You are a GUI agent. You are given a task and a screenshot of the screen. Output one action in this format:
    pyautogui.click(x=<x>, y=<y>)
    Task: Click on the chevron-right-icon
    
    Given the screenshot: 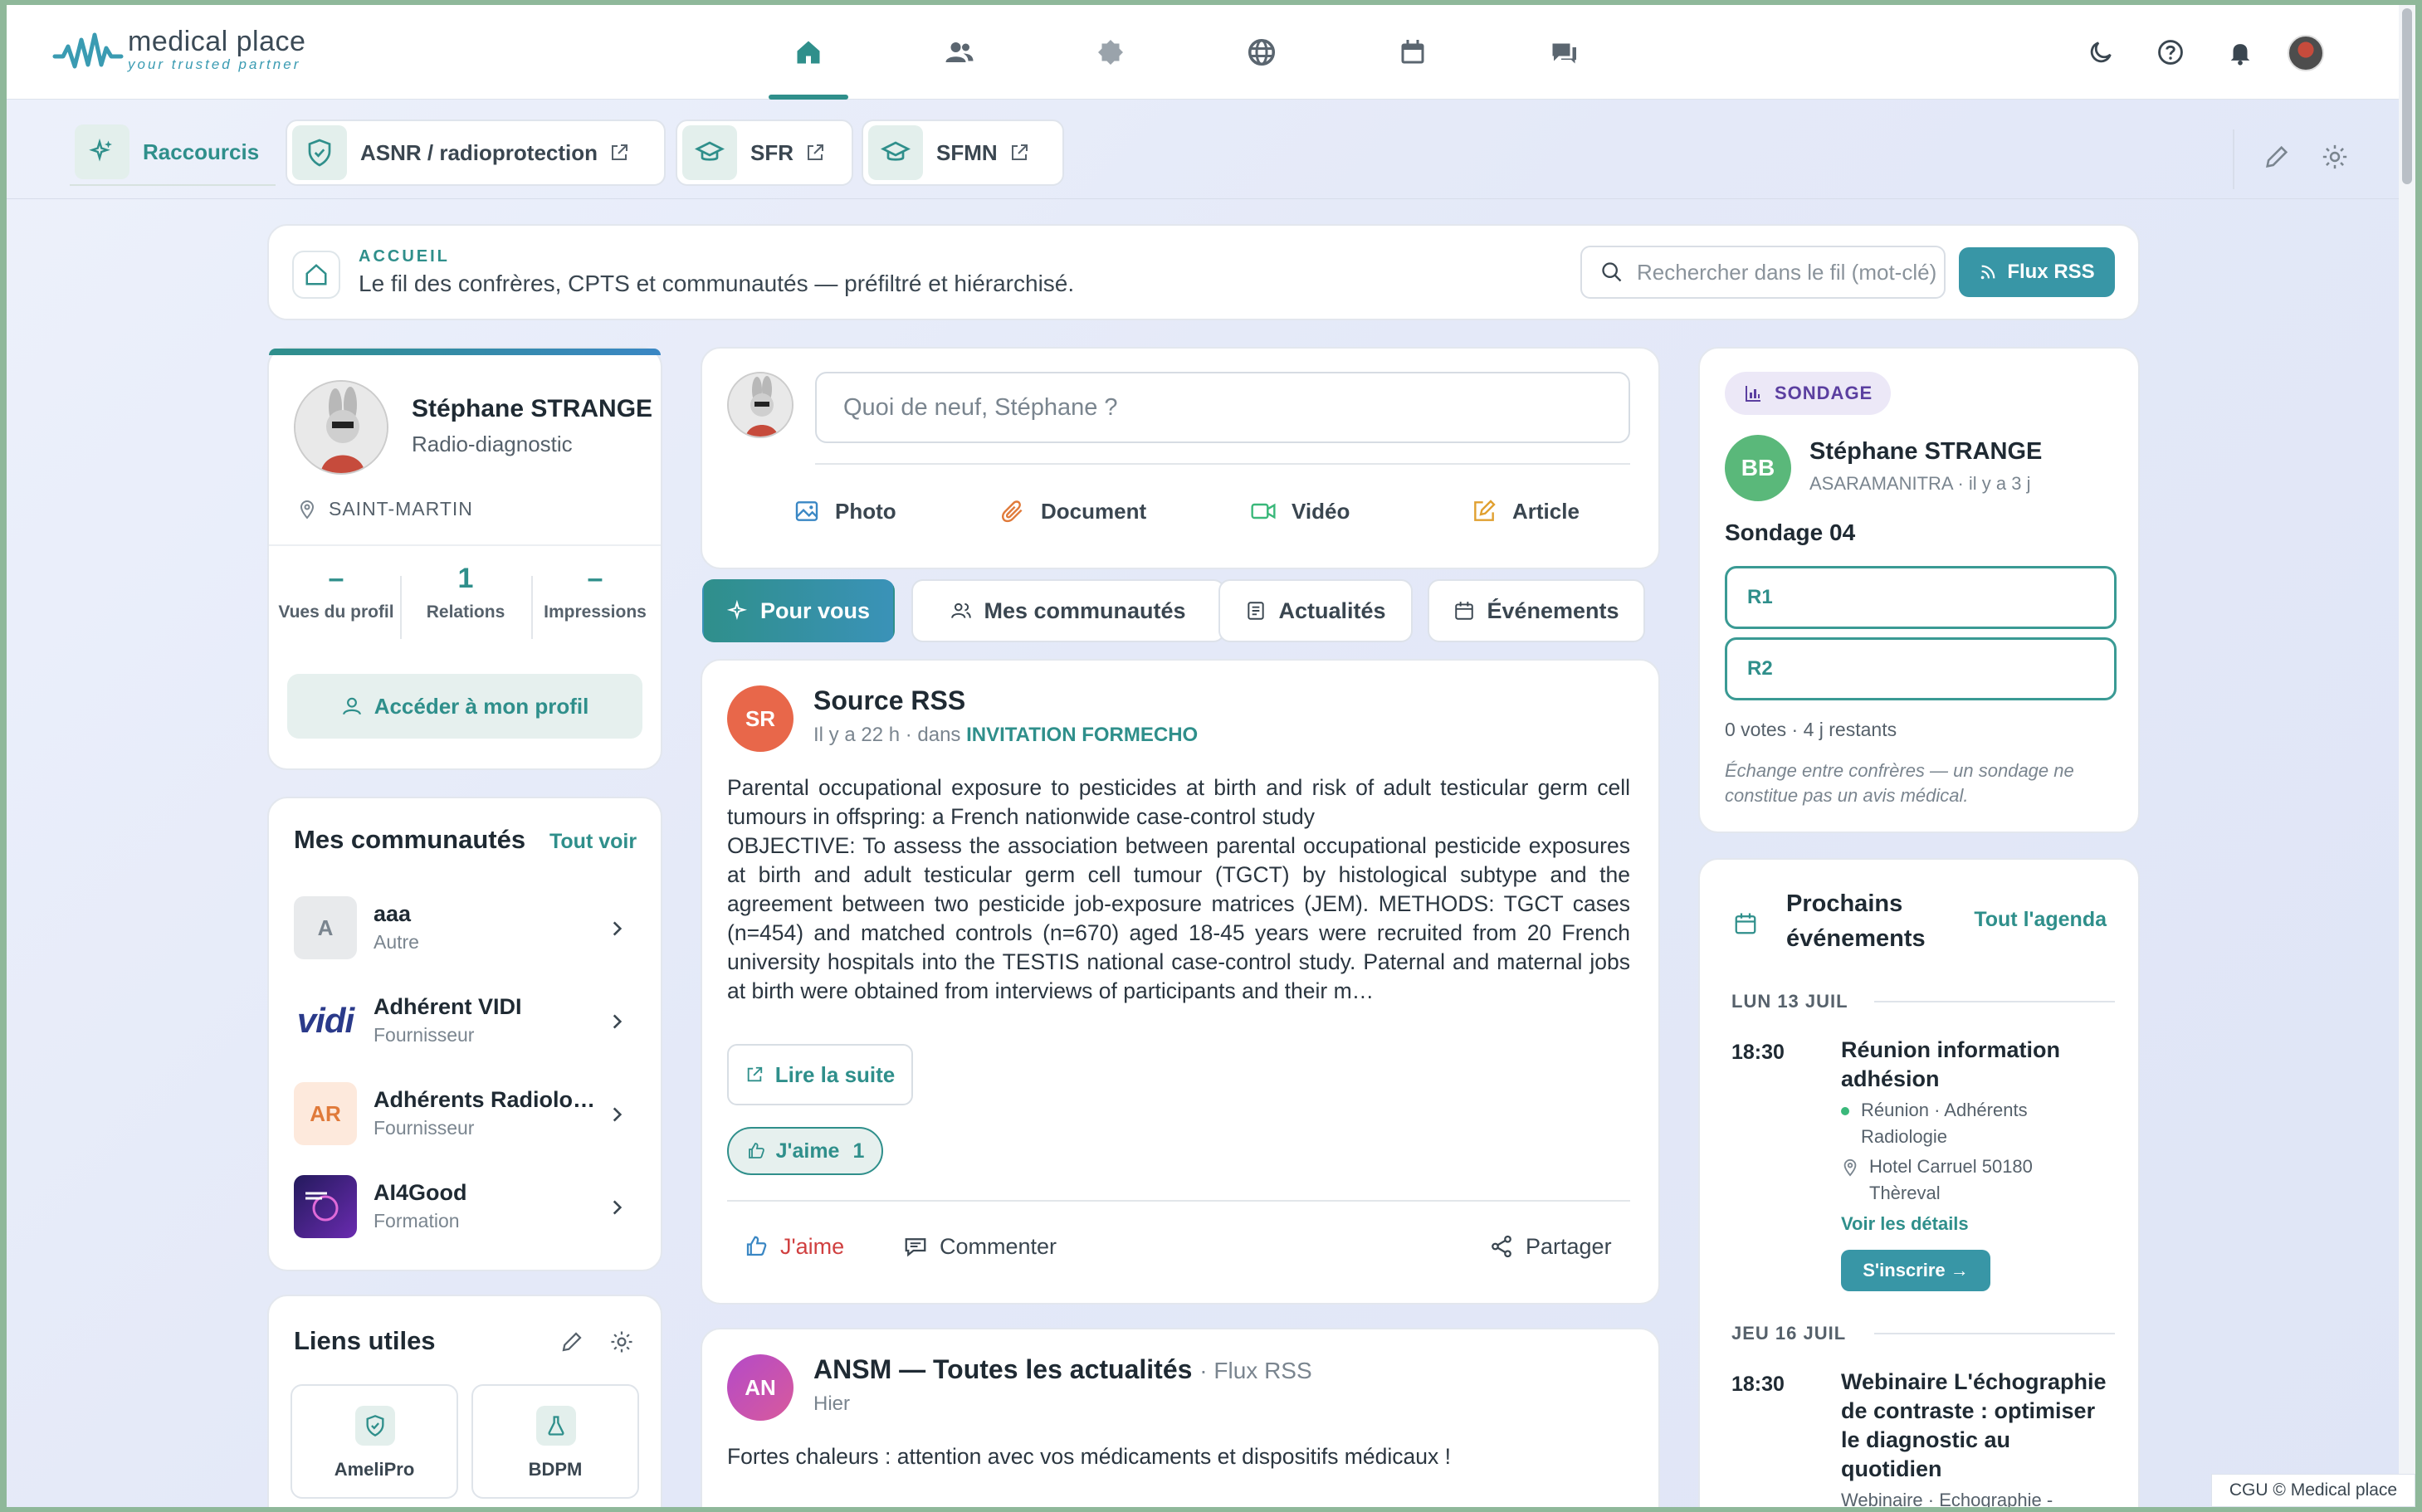 What is the action you would take?
    pyautogui.click(x=618, y=929)
    